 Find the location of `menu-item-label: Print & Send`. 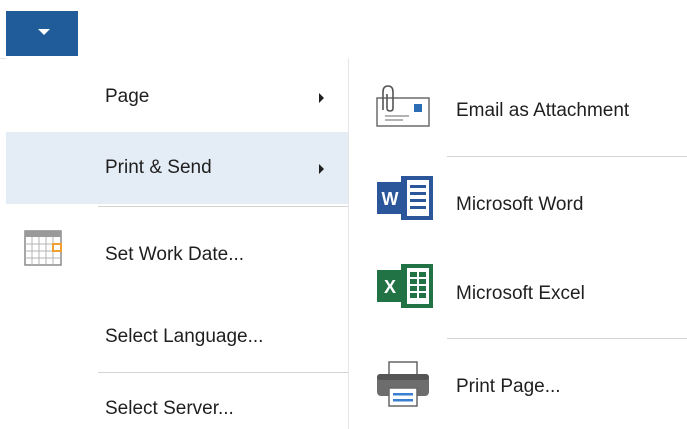

menu-item-label: Print & Send is located at coordinates (158, 167).